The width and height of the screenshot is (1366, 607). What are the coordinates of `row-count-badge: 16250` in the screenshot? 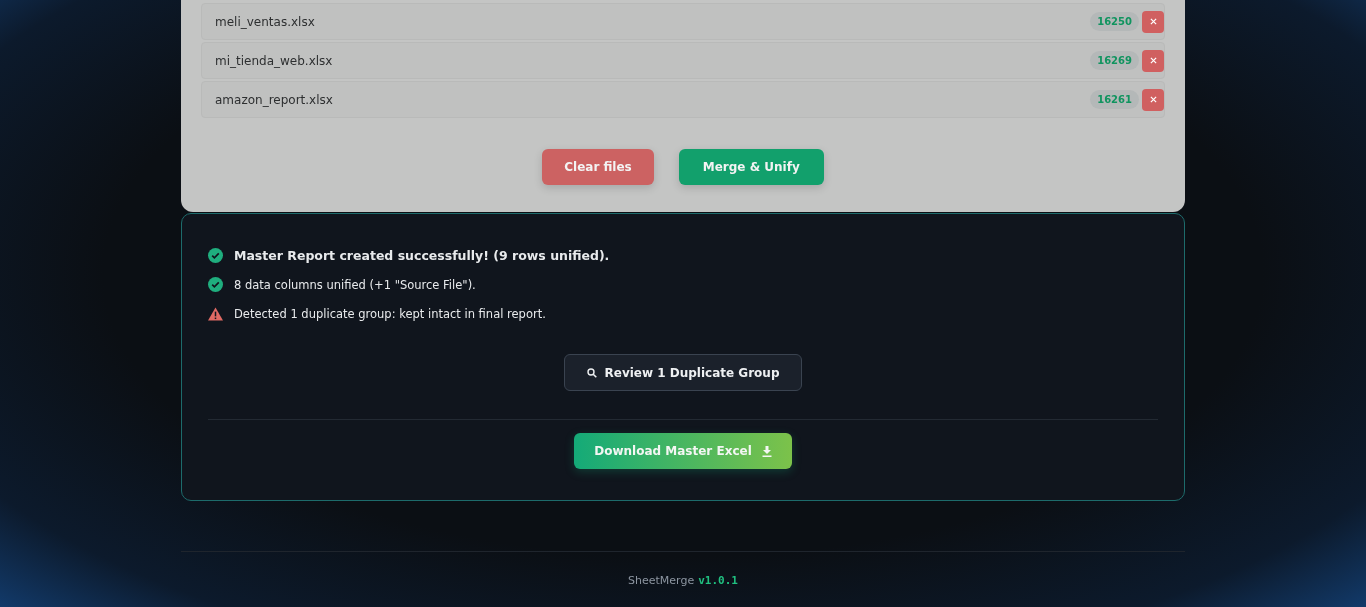 It's located at (1114, 21).